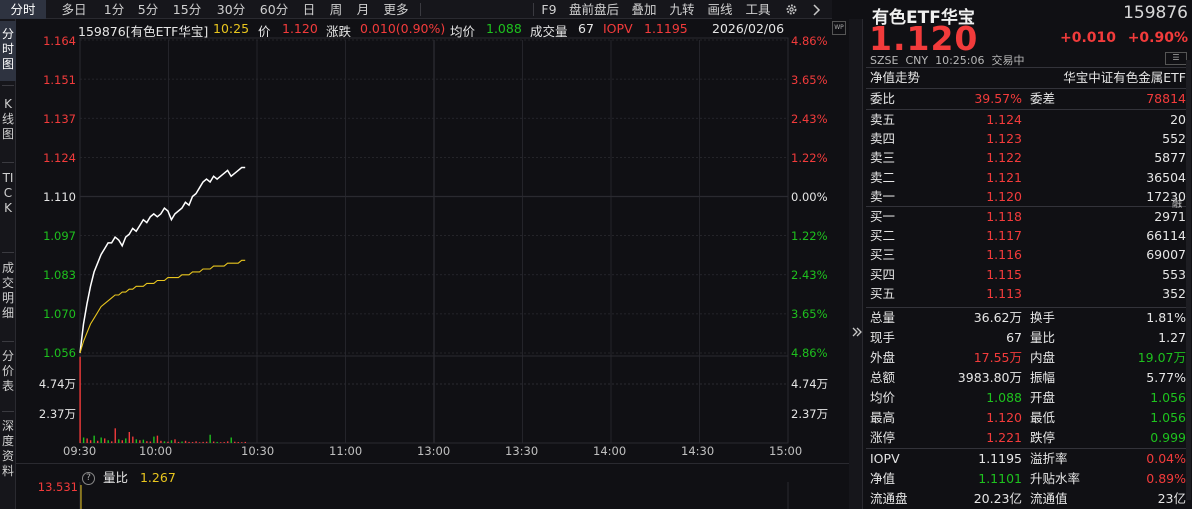 Image resolution: width=1192 pixels, height=509 pixels. Describe the element at coordinates (1004, 274) in the screenshot. I see `bid-price: 1.115` at that location.